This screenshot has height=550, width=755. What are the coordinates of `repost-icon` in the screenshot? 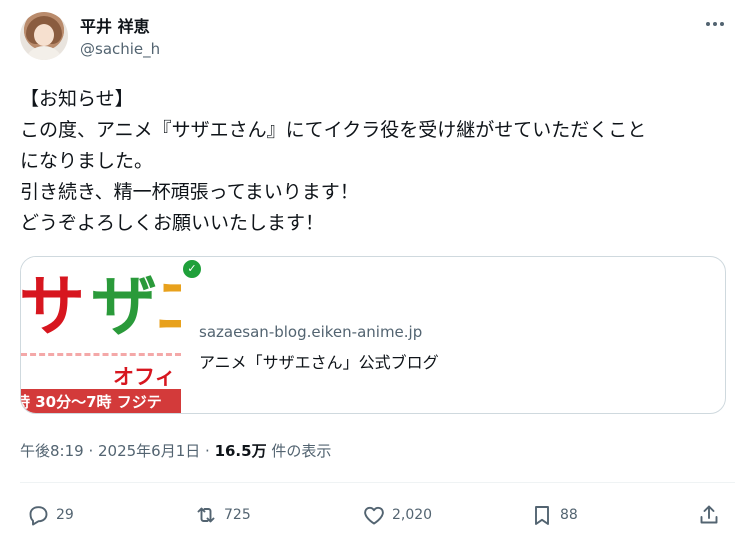 It's located at (206, 515).